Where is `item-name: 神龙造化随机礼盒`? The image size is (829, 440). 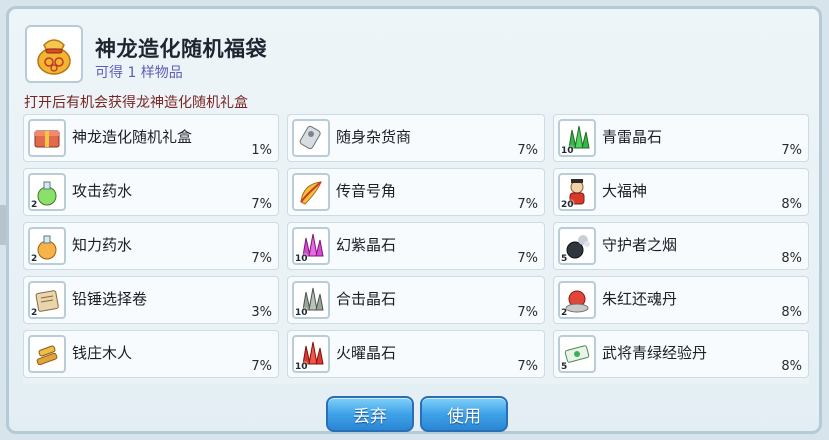 item-name: 神龙造化随机礼盒 is located at coordinates (132, 137).